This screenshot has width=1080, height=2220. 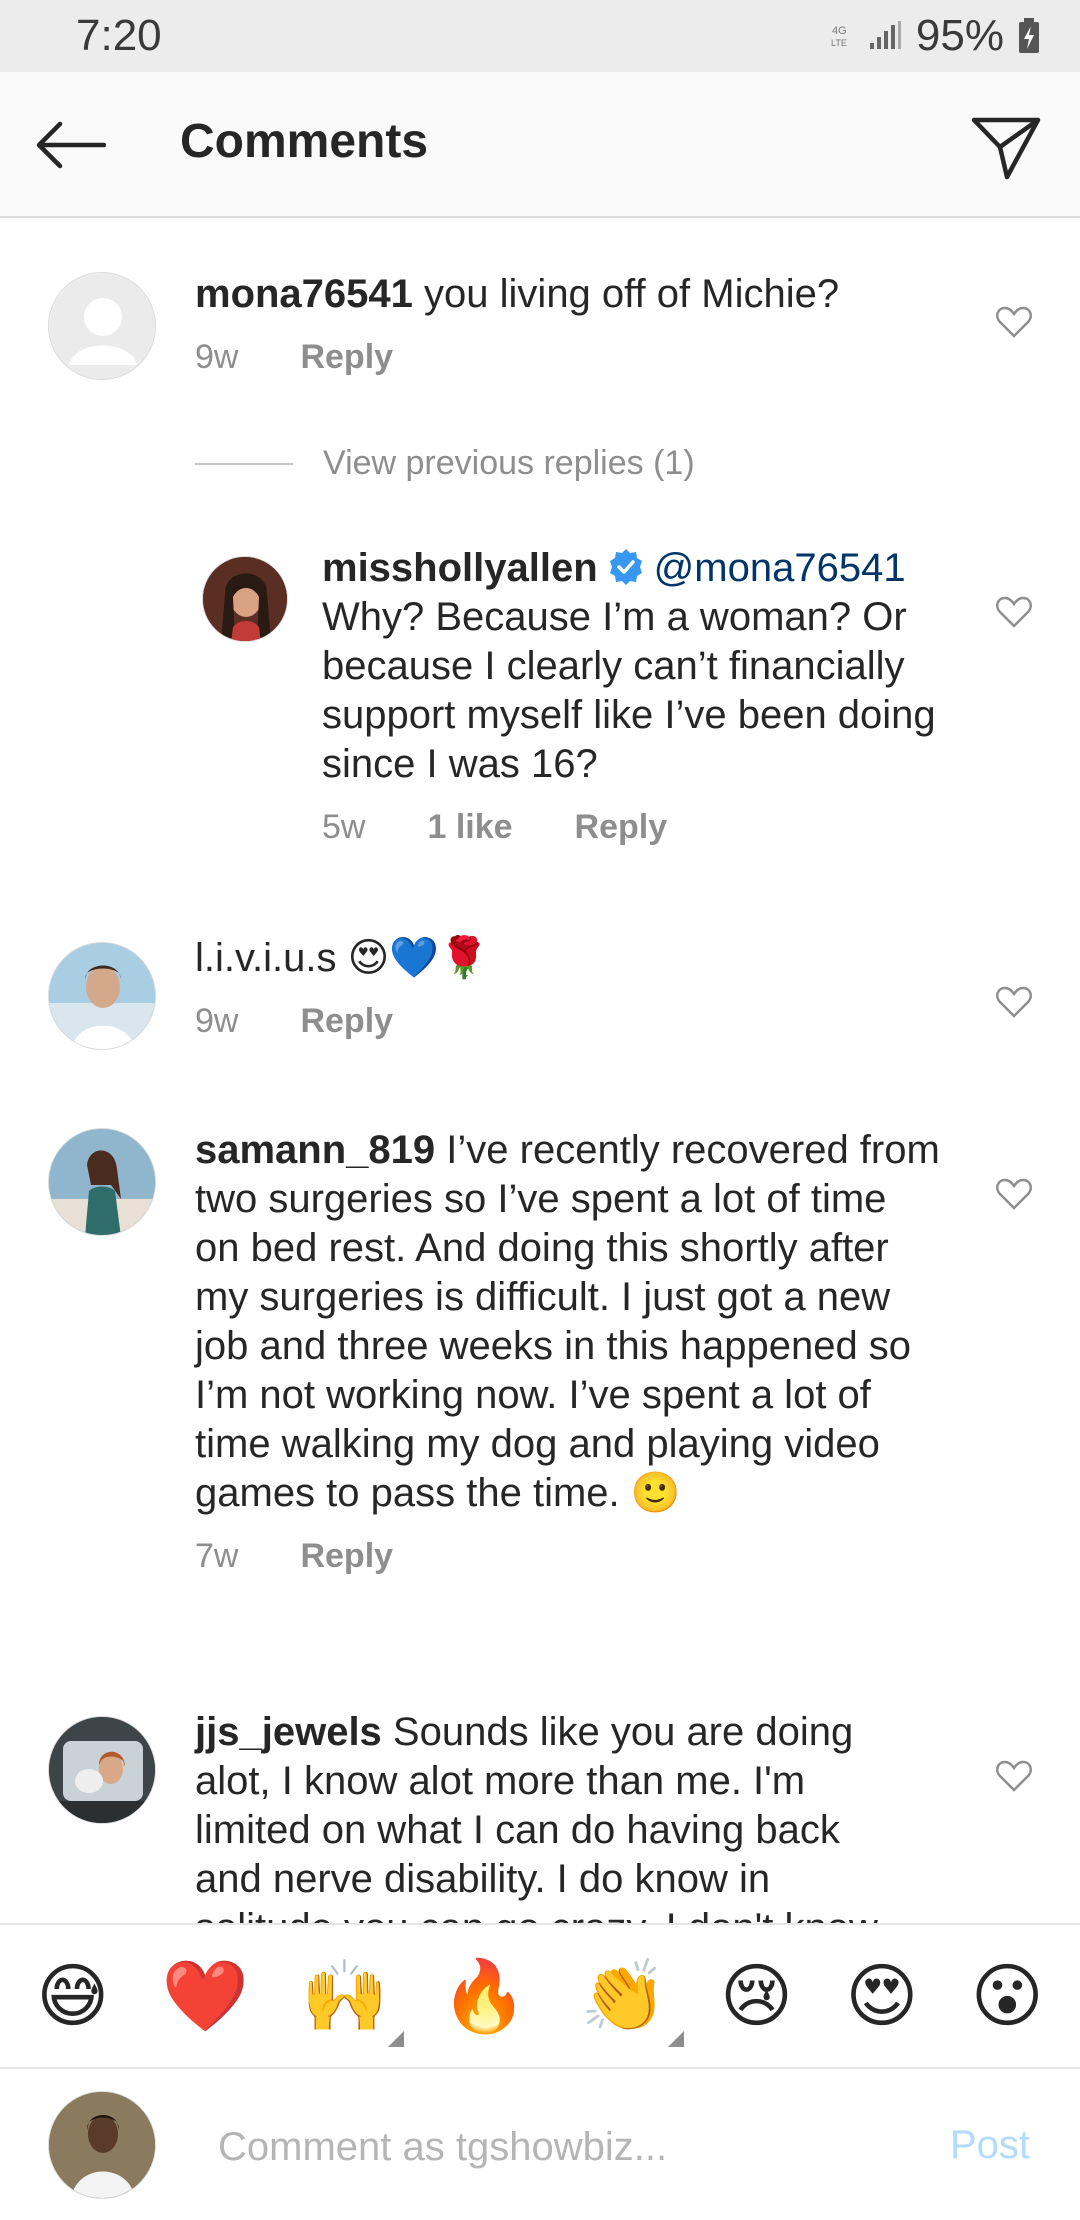 What do you see at coordinates (418, 958) in the screenshot?
I see `comment-text: 😍💙🌹` at bounding box center [418, 958].